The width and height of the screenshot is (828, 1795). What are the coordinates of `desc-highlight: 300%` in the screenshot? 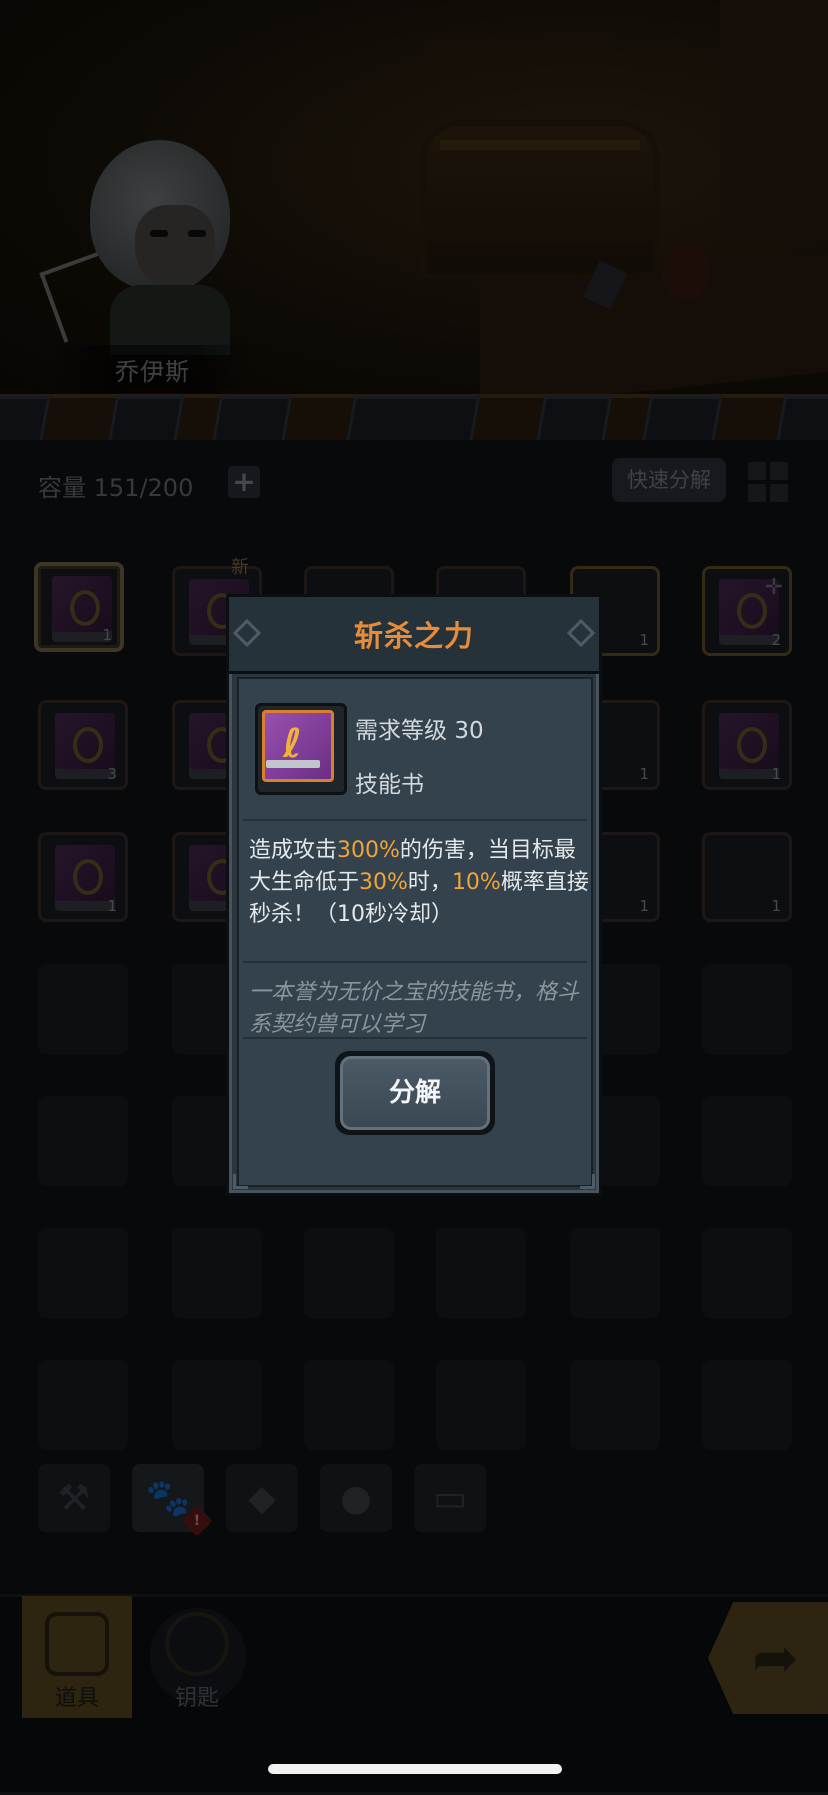 It's located at (368, 850).